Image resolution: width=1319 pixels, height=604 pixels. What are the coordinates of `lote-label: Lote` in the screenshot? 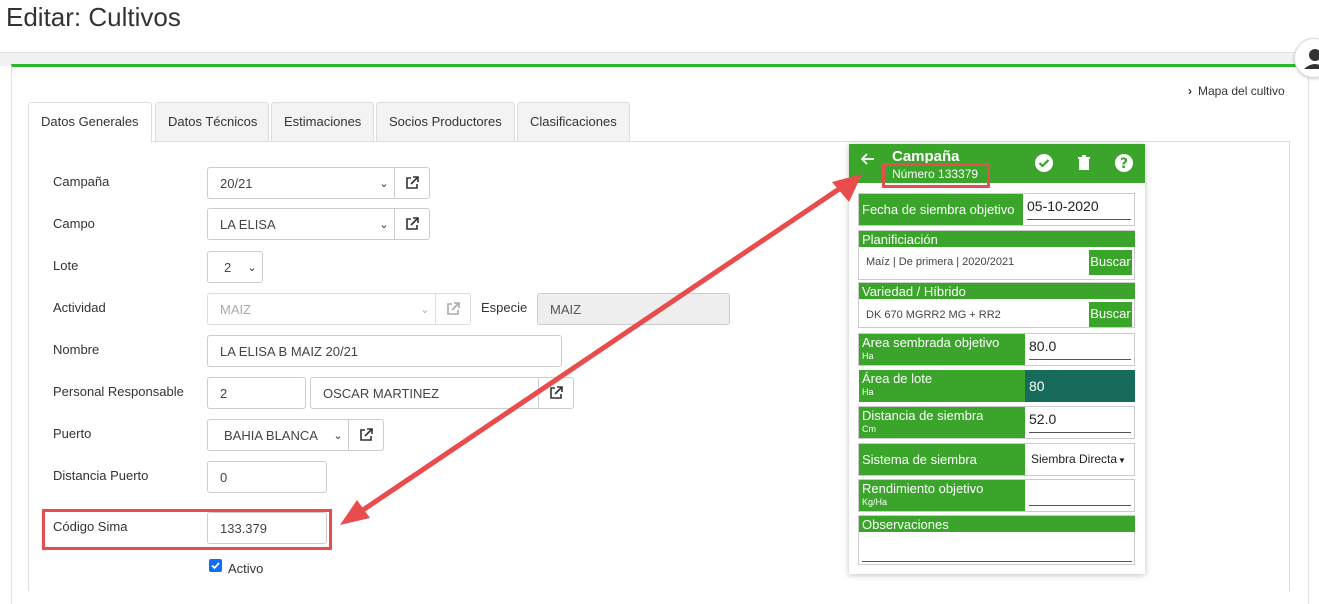 It's located at (66, 265).